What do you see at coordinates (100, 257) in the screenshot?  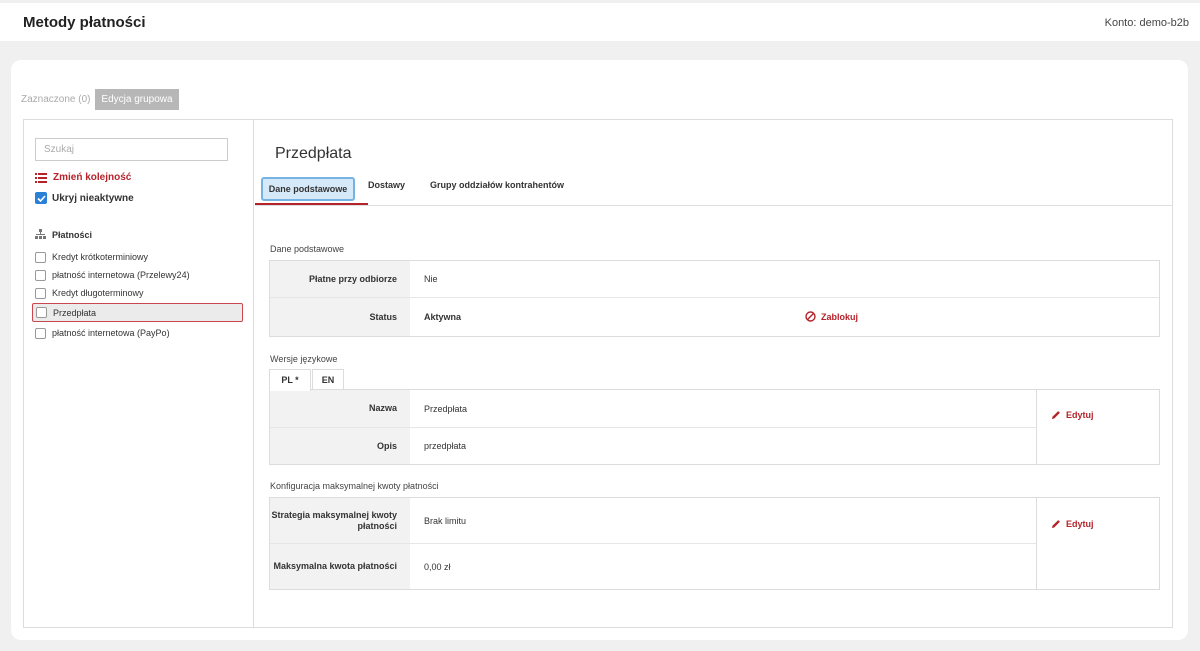 I see `list-item-label: Kredyt krótkoterminiowy` at bounding box center [100, 257].